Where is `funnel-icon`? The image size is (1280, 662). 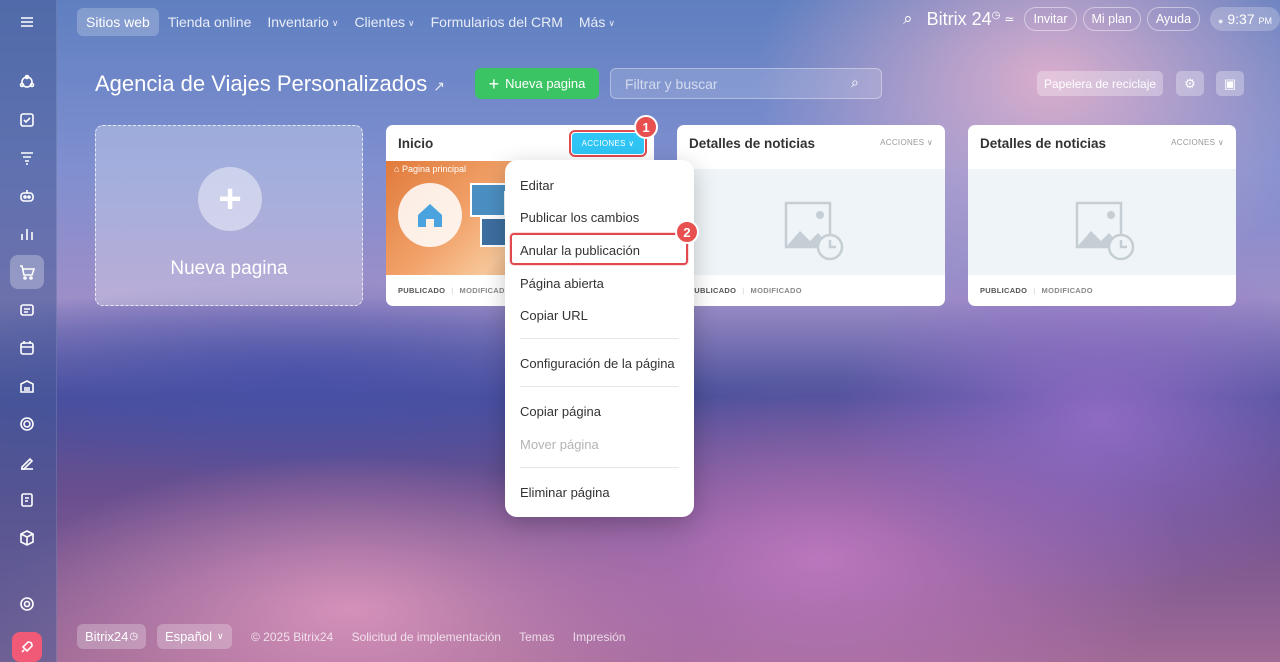 funnel-icon is located at coordinates (27, 158).